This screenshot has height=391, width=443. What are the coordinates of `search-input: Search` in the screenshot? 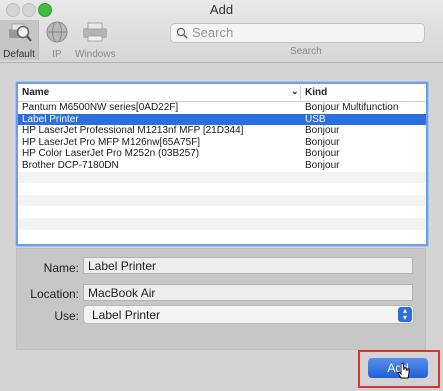 It's located at (297, 33).